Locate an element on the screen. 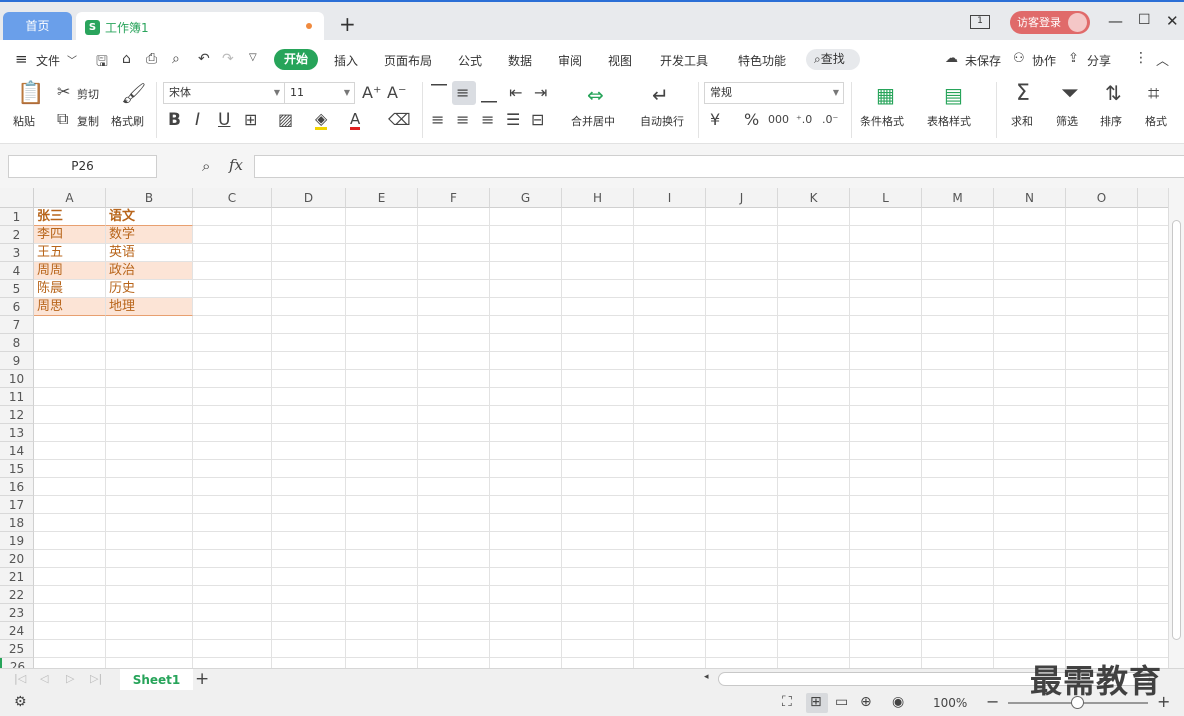 The height and width of the screenshot is (716, 1184). column-header-c: C is located at coordinates (232, 198).